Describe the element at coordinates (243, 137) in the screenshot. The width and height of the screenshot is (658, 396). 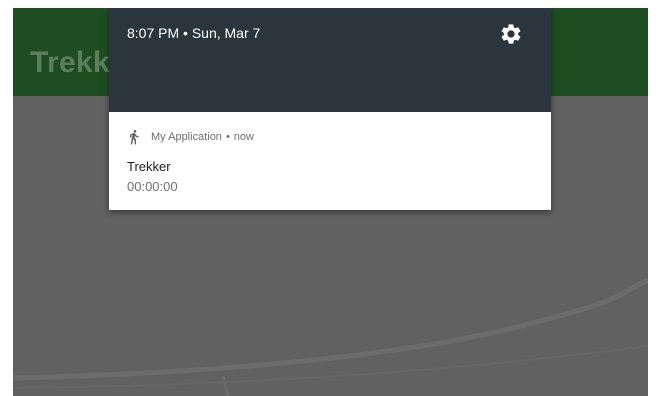
I see `notification-time: now` at that location.